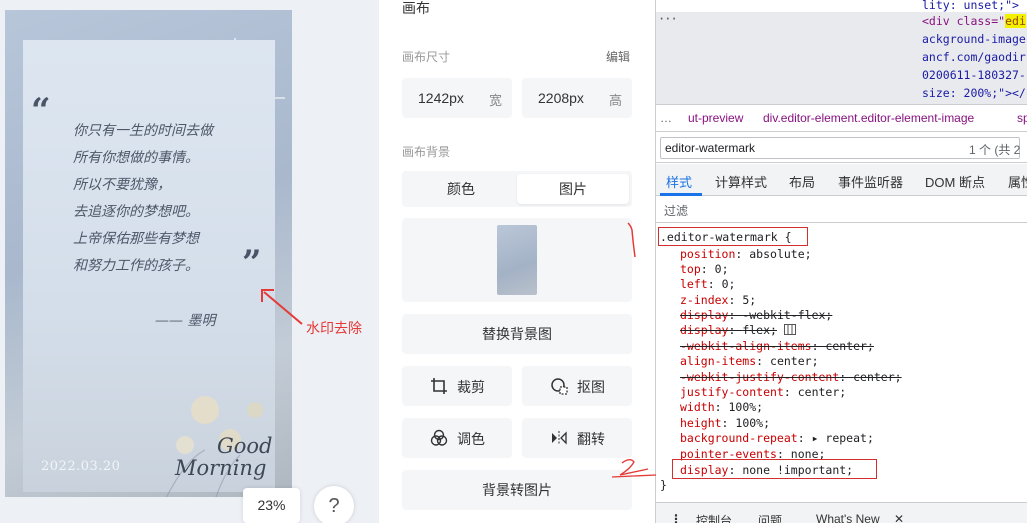 The image size is (1027, 523). Describe the element at coordinates (721, 269) in the screenshot. I see `css-property-value: 0;` at that location.